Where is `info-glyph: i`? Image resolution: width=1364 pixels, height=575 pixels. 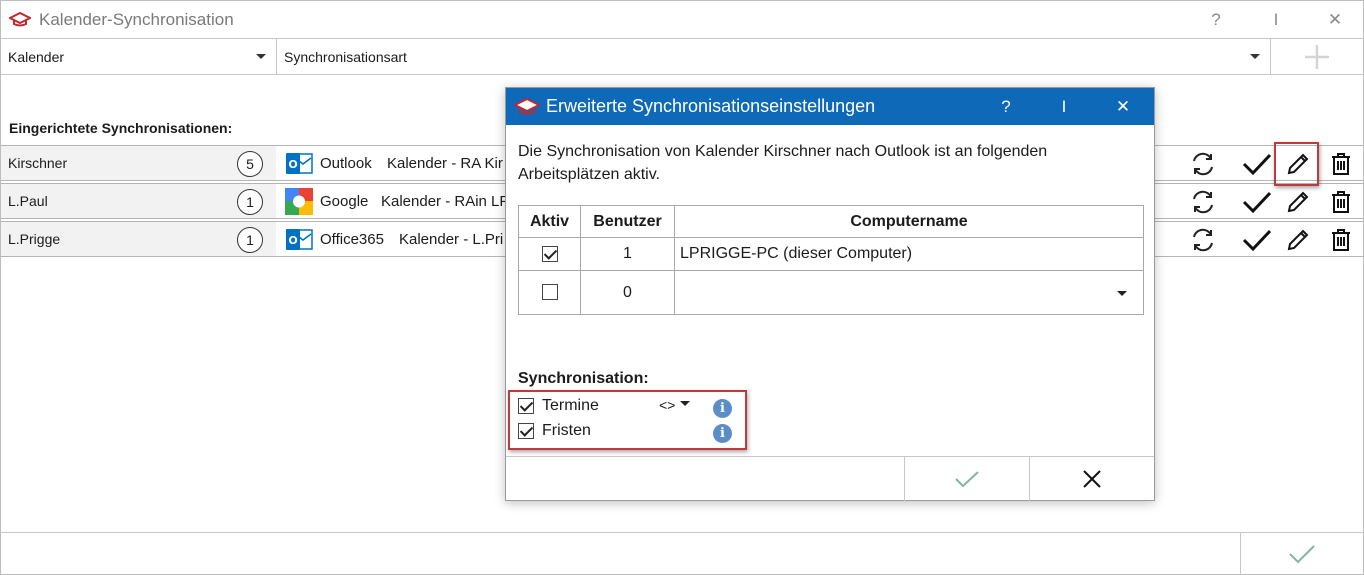 info-glyph: i is located at coordinates (722, 408).